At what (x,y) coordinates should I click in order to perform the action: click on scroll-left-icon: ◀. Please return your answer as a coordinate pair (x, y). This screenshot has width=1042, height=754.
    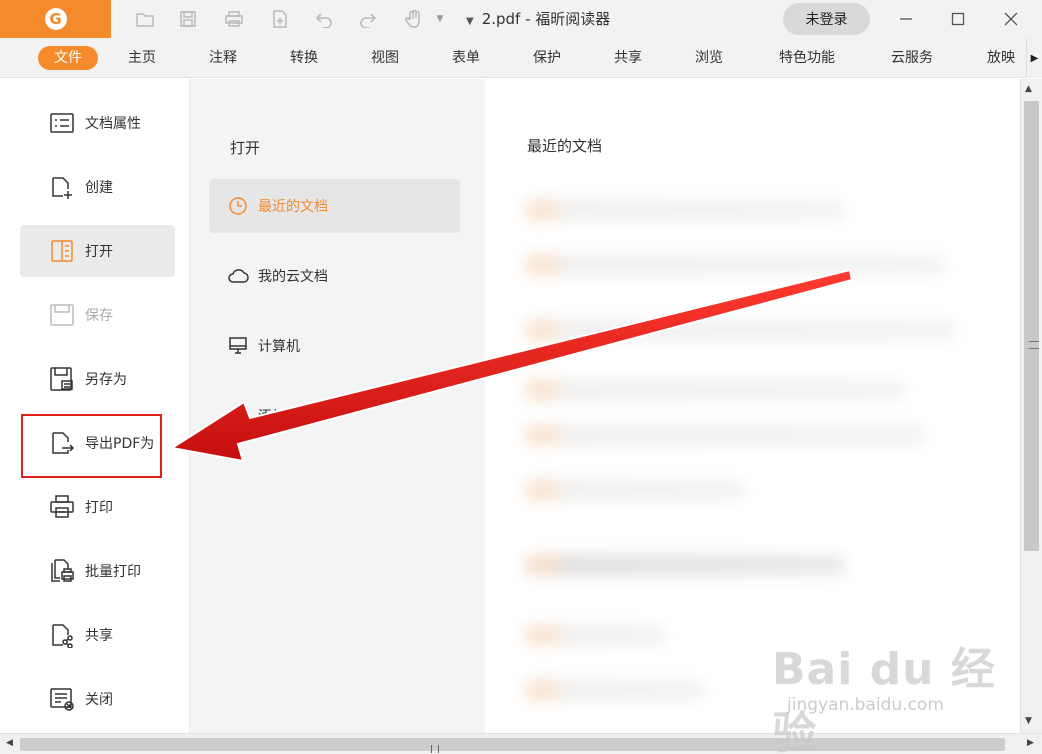
    Looking at the image, I should click on (9, 743).